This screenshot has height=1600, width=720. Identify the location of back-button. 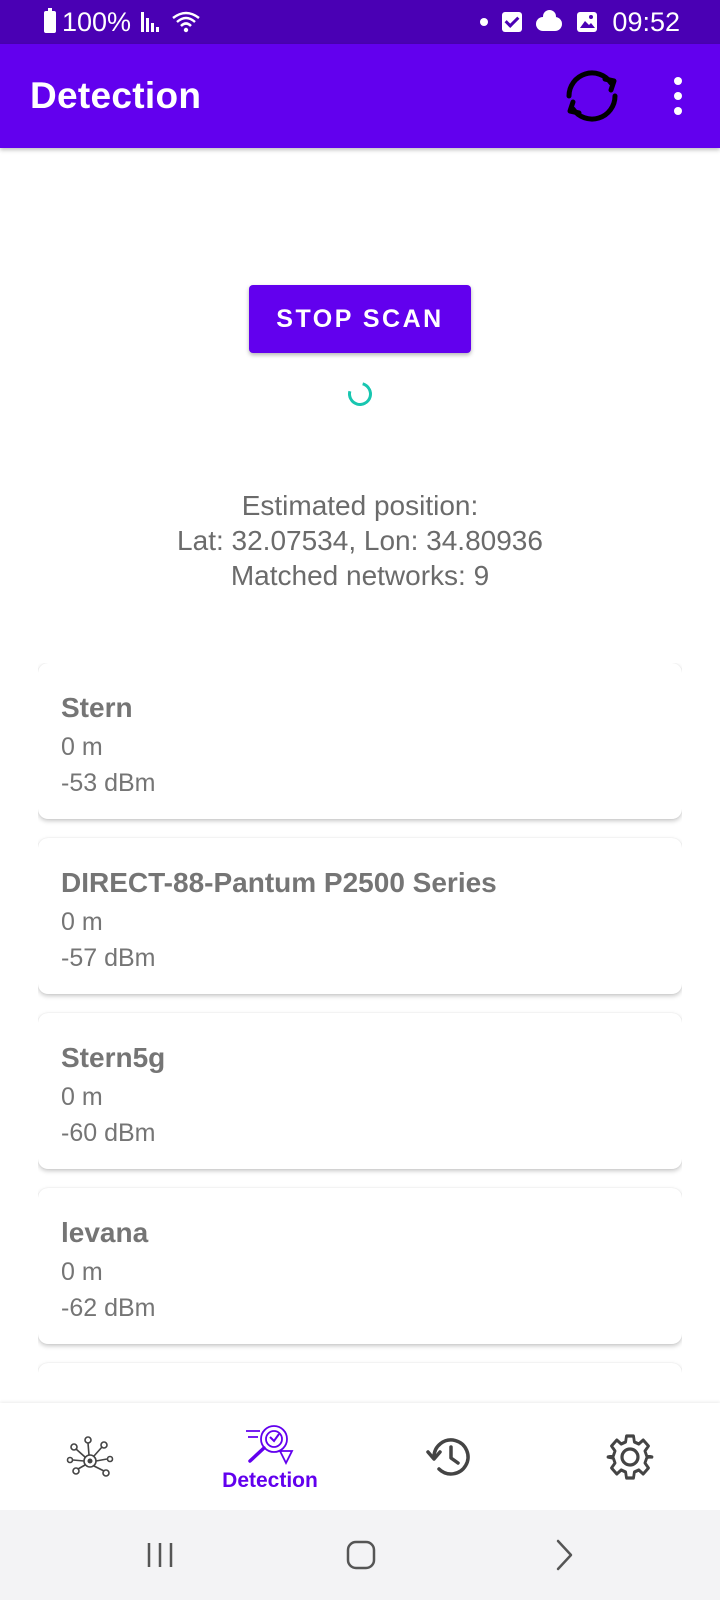
(564, 1555).